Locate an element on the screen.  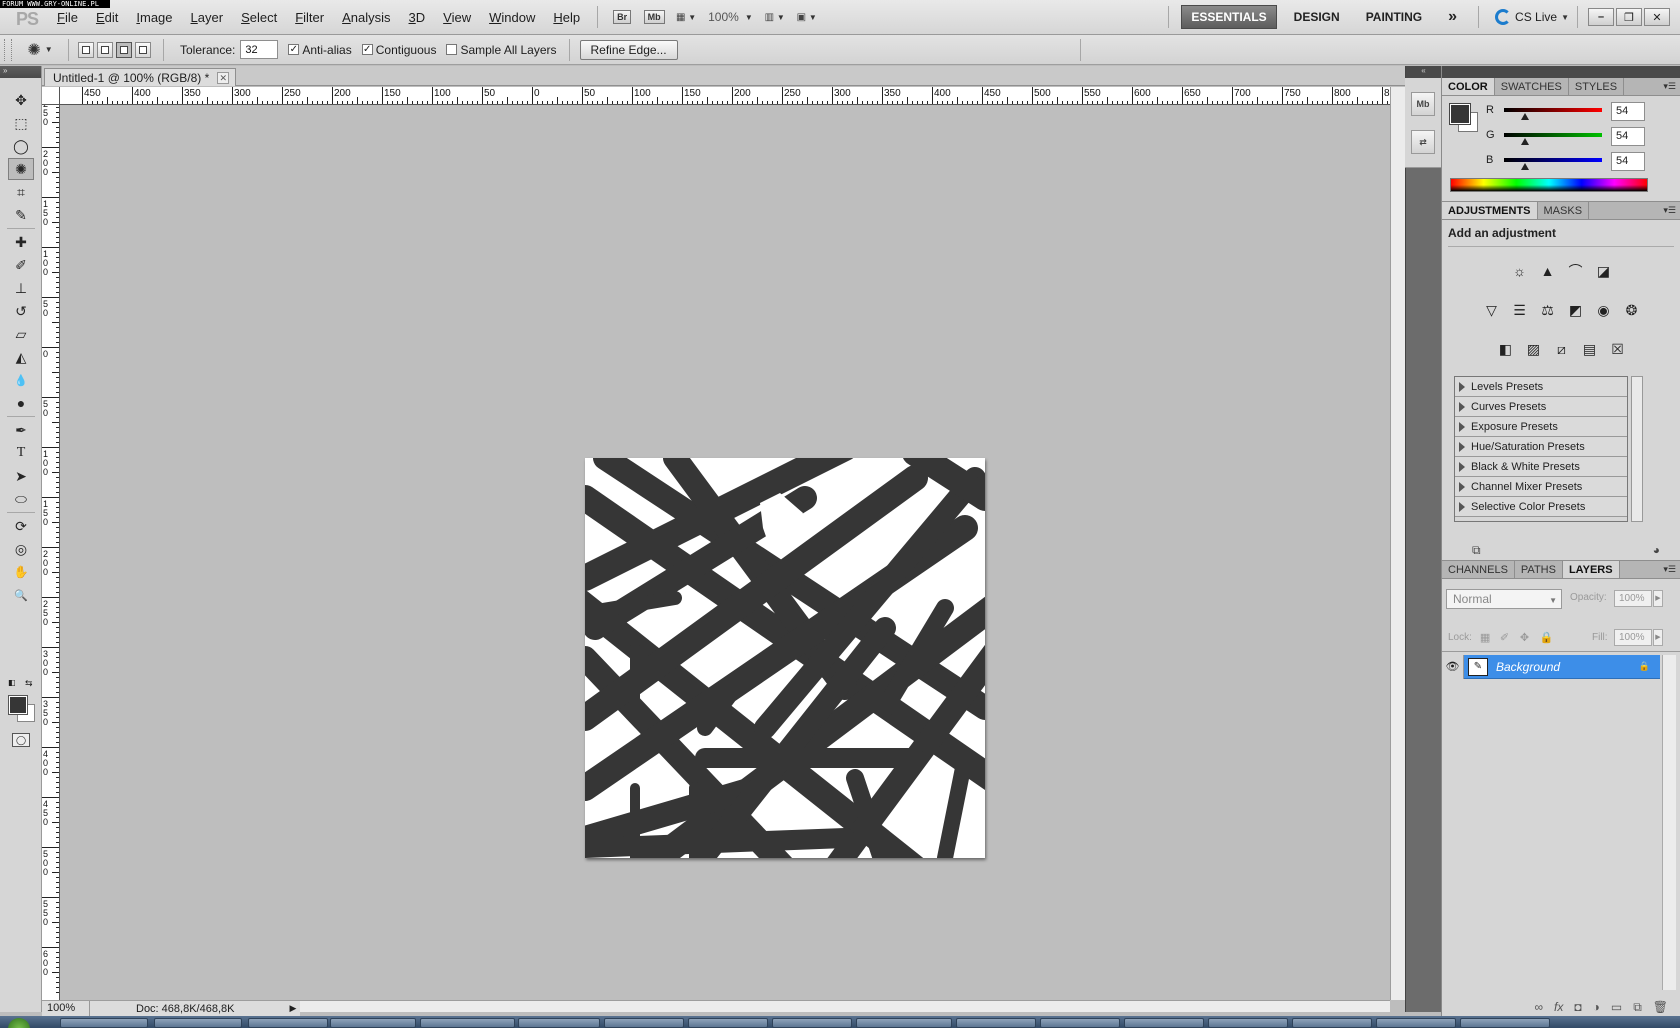
healing-brush-tool-button: ✚ is located at coordinates (21, 242).